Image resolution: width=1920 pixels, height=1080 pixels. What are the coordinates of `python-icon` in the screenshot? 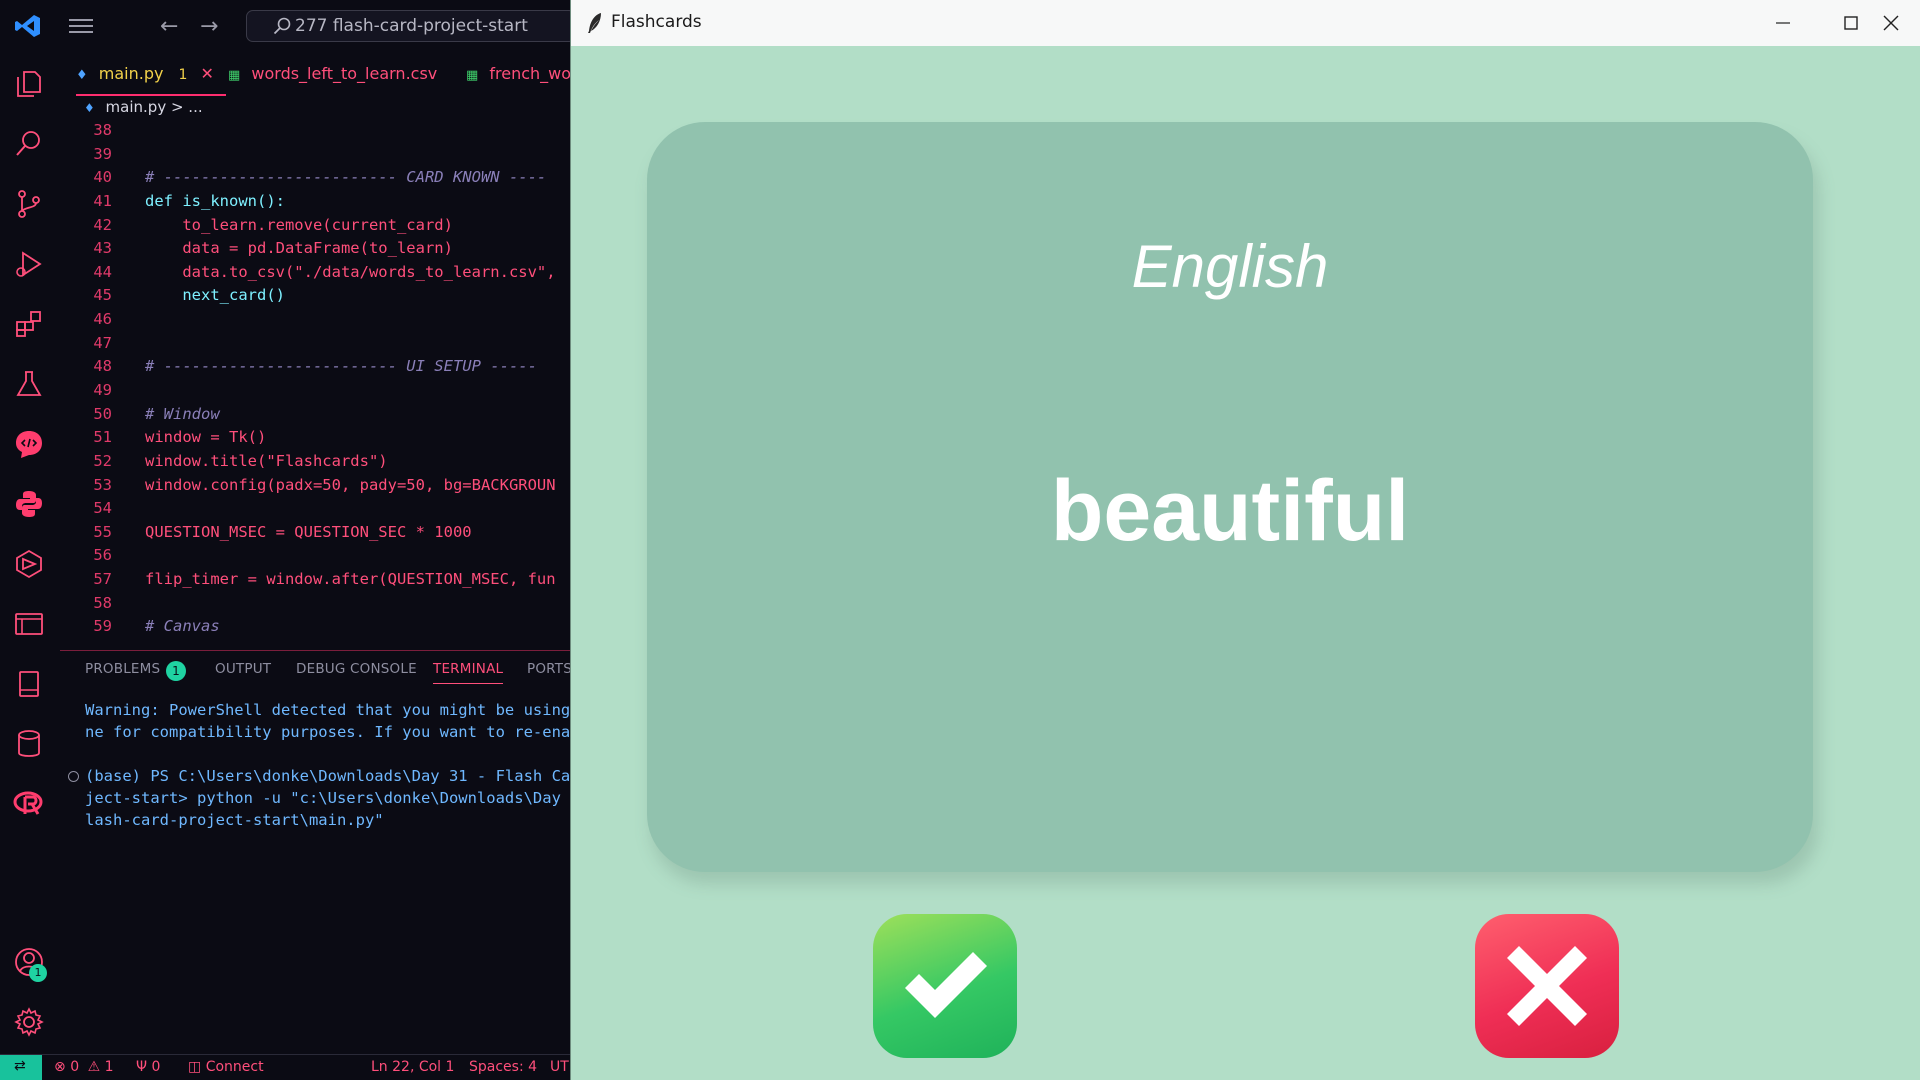 It's located at (29, 504).